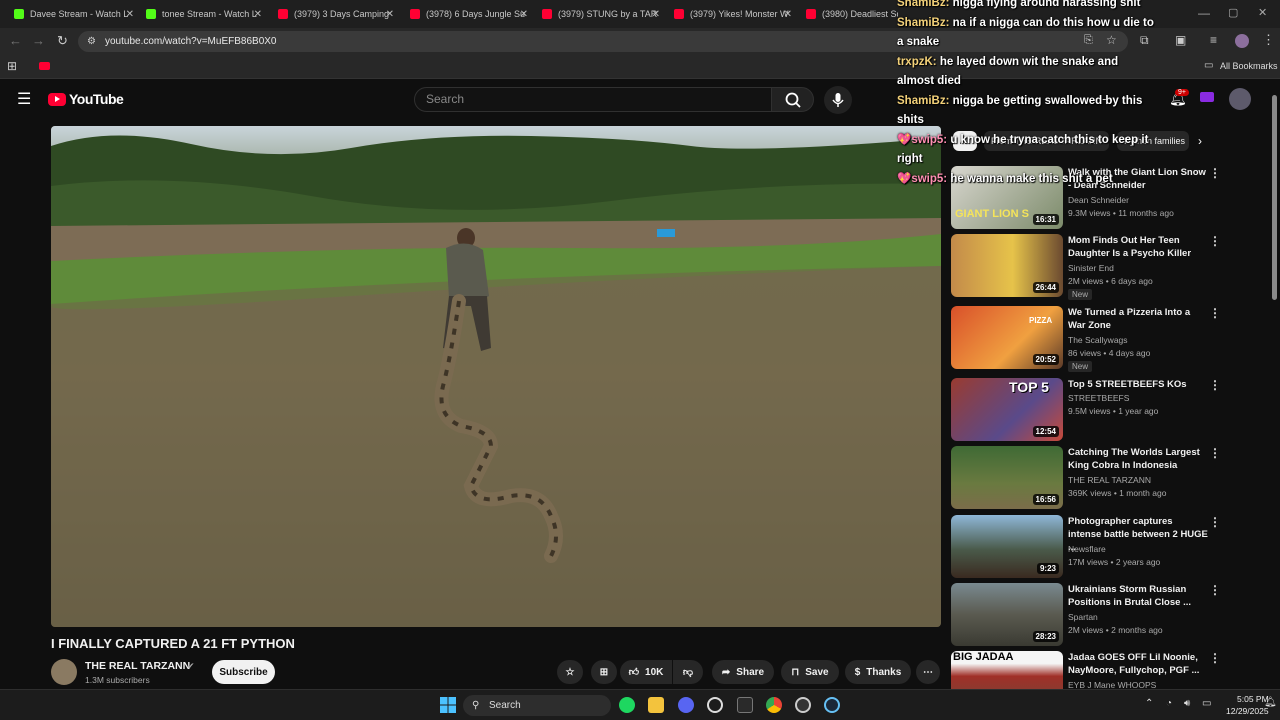  What do you see at coordinates (1098, 340) in the screenshot?
I see `channel-name: The Scallywags` at bounding box center [1098, 340].